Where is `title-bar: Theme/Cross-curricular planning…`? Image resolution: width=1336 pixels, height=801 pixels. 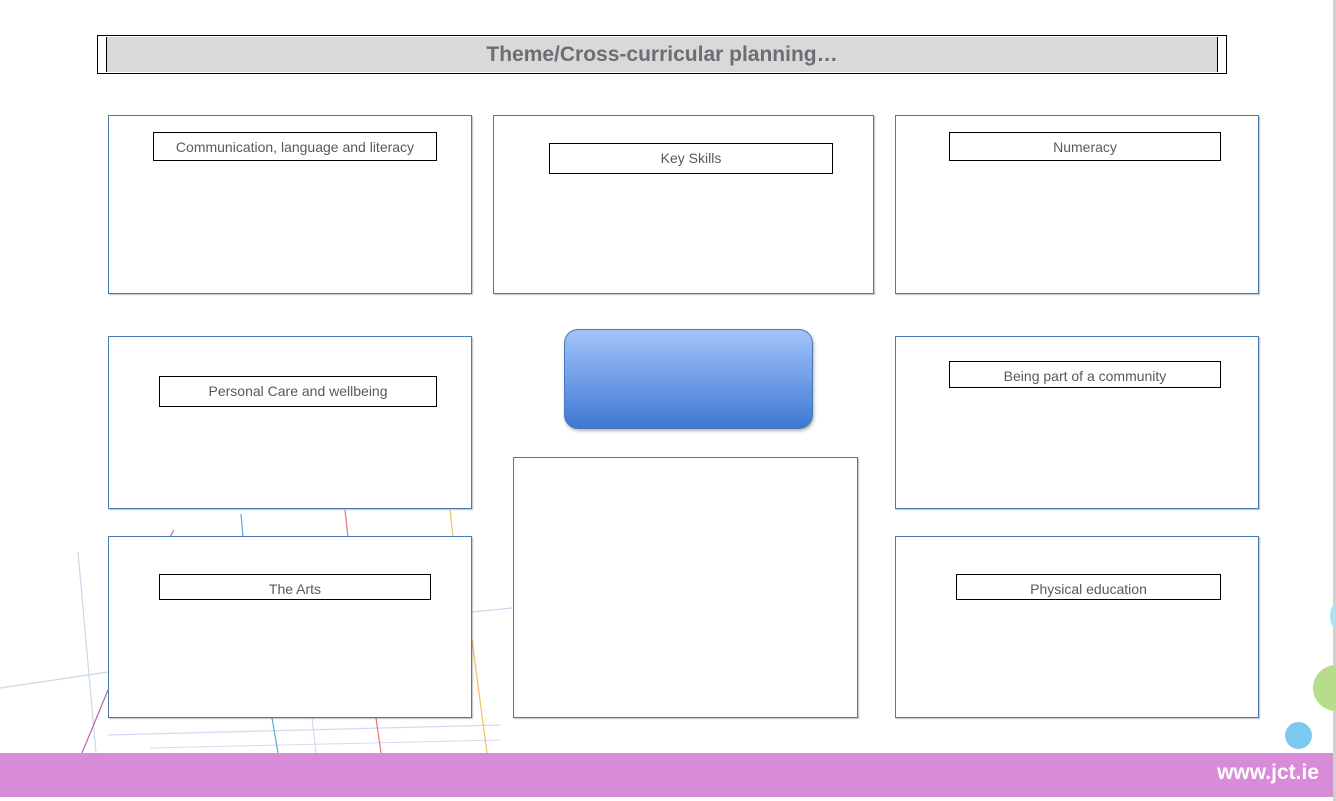 title-bar: Theme/Cross-curricular planning… is located at coordinates (662, 54).